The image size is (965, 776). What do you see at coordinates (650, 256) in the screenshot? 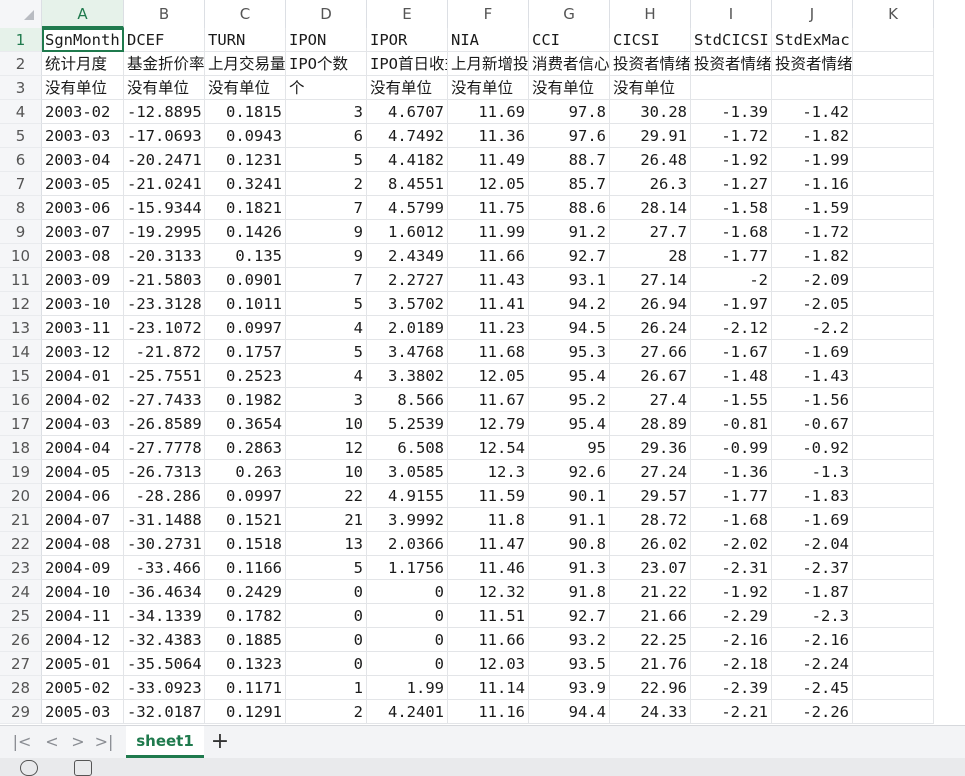
I see `cell-h10: 28` at bounding box center [650, 256].